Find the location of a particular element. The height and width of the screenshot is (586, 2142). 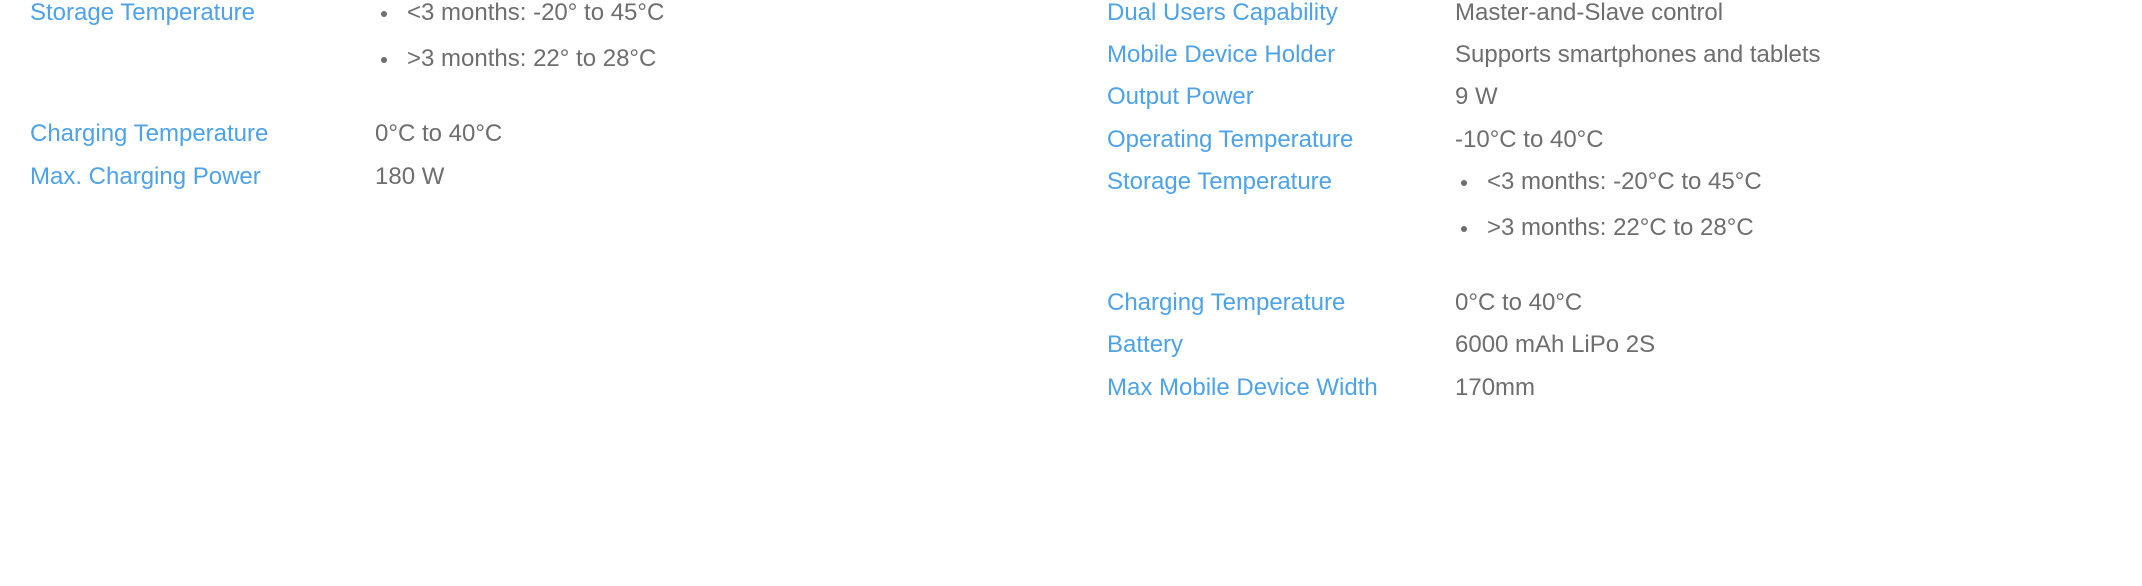

list-item-text: <3 months: -20° to 45°C is located at coordinates (536, 13).